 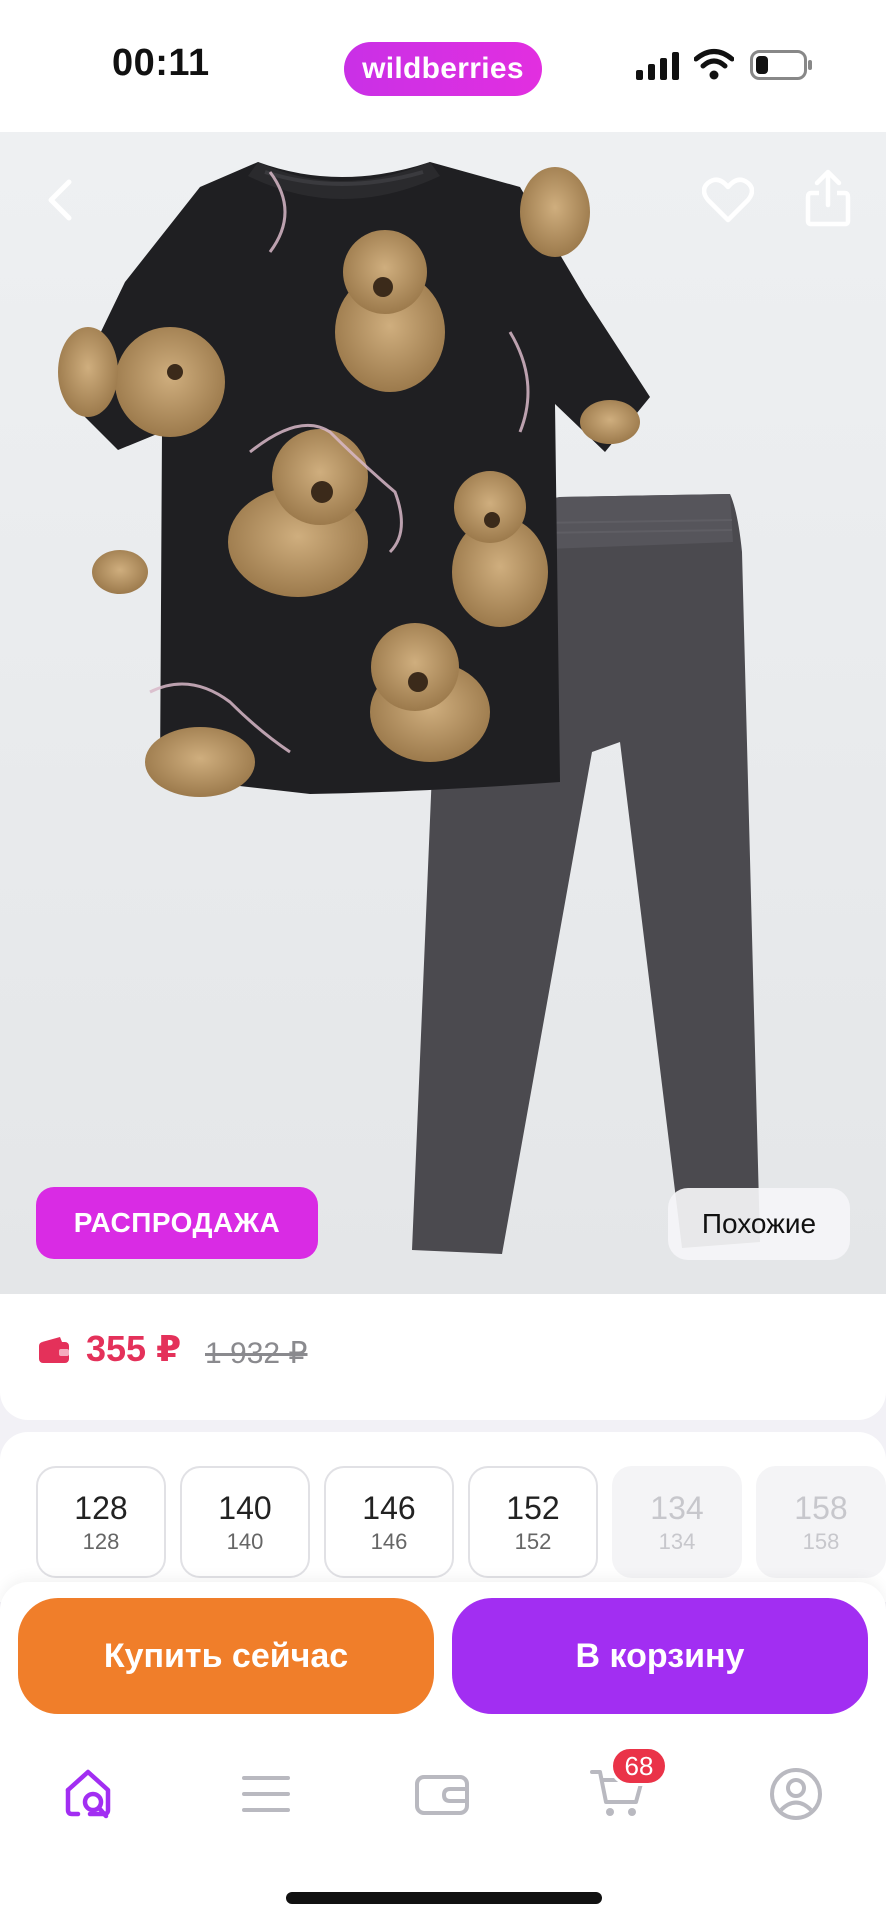 I want to click on current-price: 355 ₽, so click(x=134, y=1348).